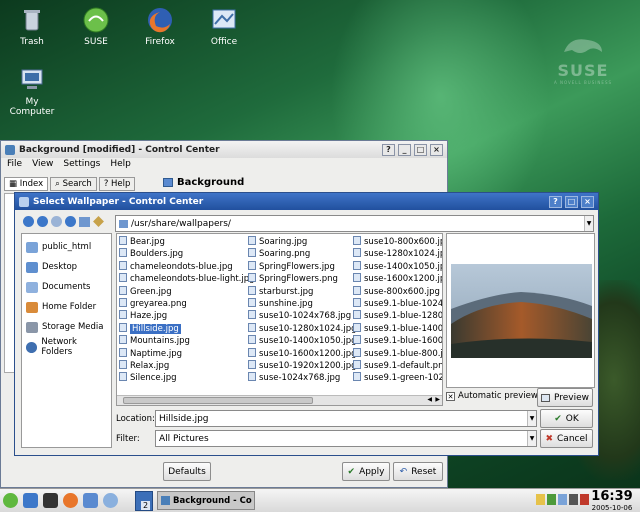 The width and height of the screenshot is (640, 512). I want to click on file-item: Soaring.jpg, so click(300, 242).